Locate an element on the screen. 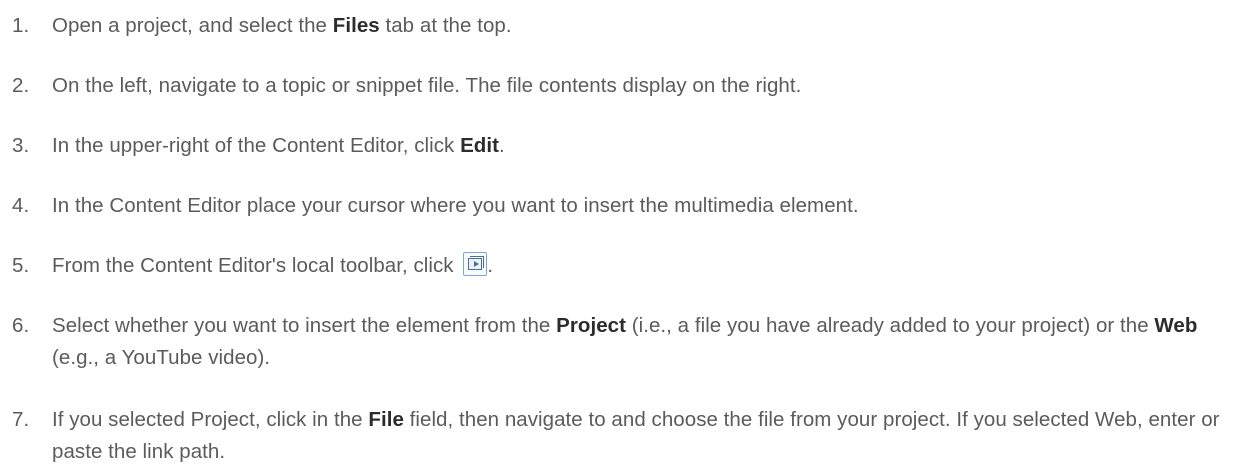 Image resolution: width=1250 pixels, height=476 pixels. step-number: 6. is located at coordinates (21, 325).